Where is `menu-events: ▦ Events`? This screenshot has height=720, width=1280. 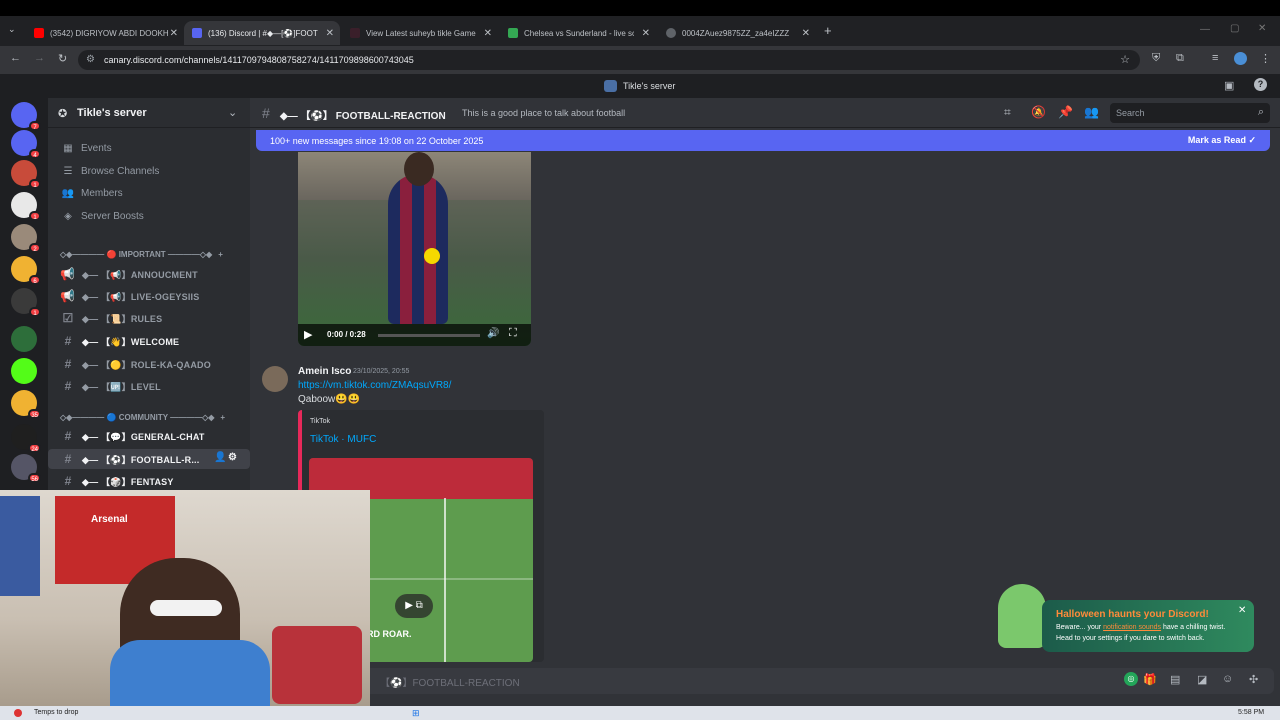
menu-events: ▦ Events is located at coordinates (85, 148).